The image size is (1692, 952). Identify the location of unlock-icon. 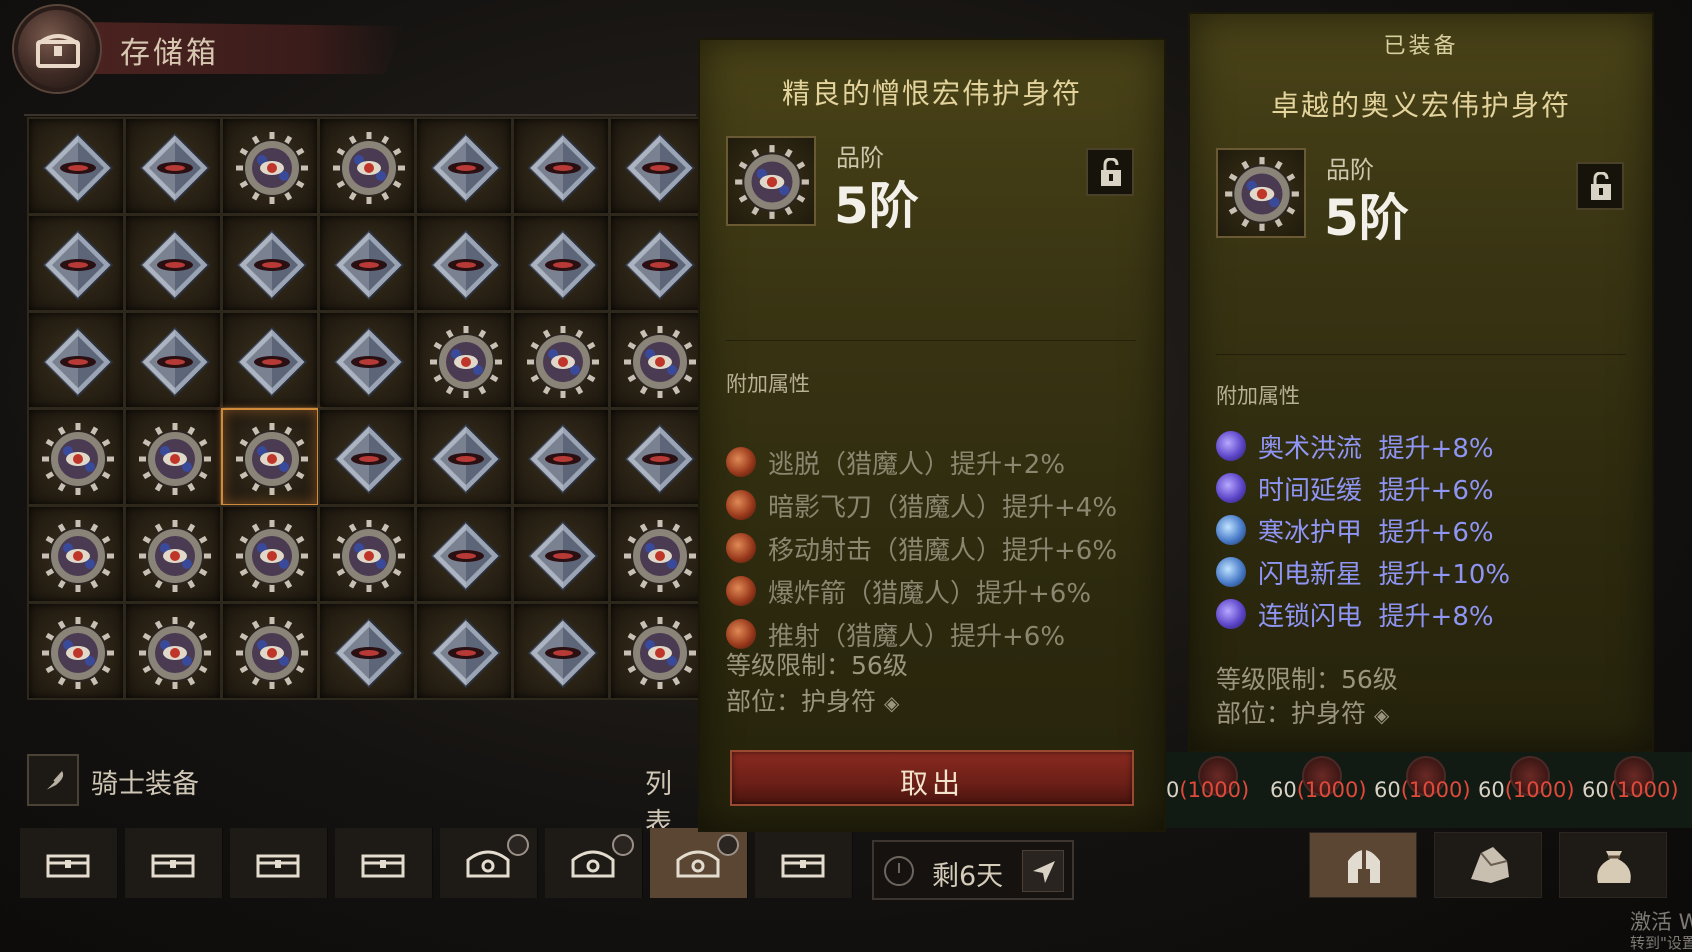
(1111, 172).